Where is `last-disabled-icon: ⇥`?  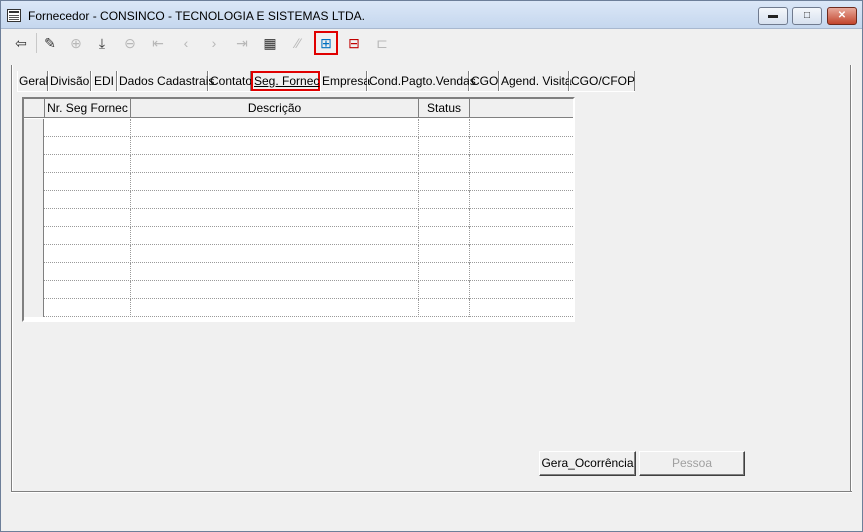
last-disabled-icon: ⇥ is located at coordinates (242, 43).